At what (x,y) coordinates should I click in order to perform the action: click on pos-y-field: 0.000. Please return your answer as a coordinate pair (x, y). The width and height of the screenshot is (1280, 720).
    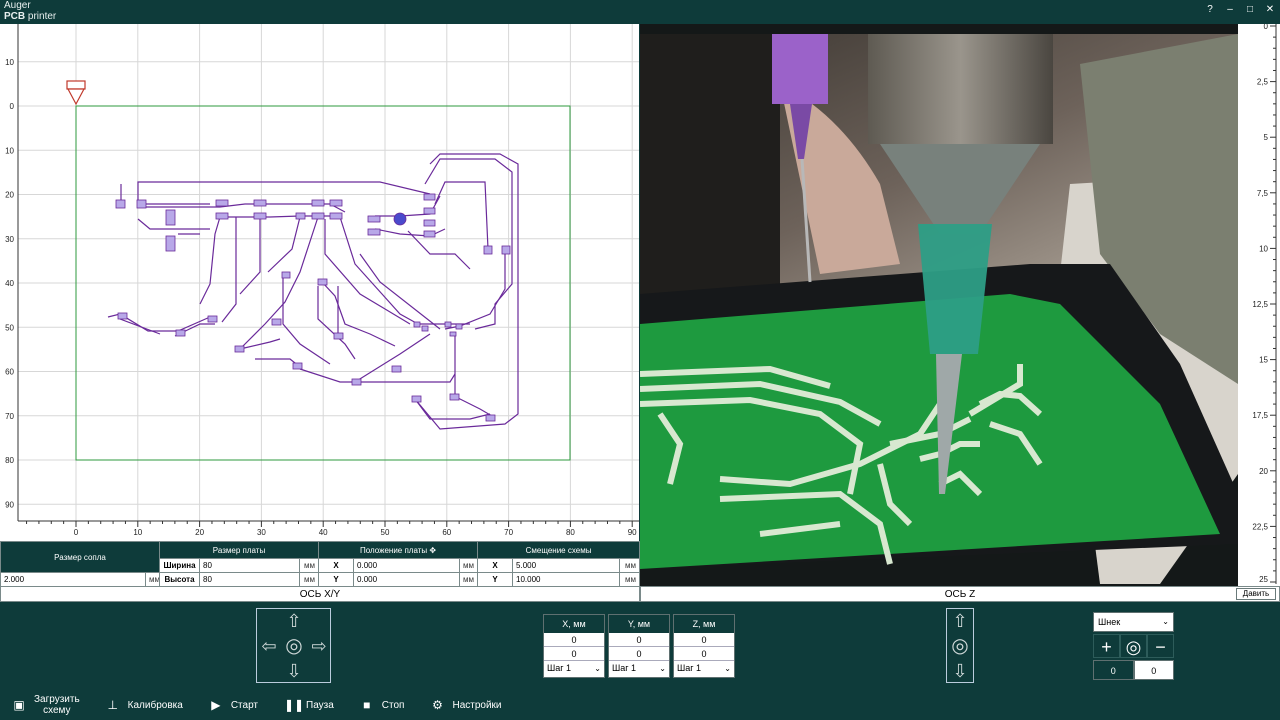
    Looking at the image, I should click on (407, 579).